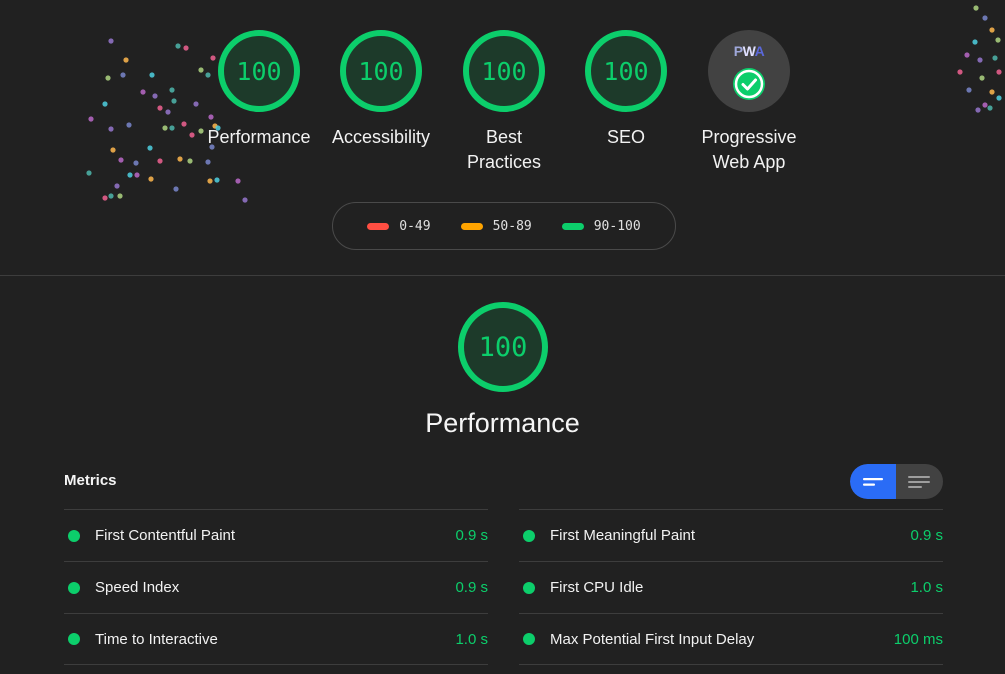 This screenshot has height=674, width=1005. What do you see at coordinates (623, 535) in the screenshot?
I see `metric-name: First Meaningful Paint` at bounding box center [623, 535].